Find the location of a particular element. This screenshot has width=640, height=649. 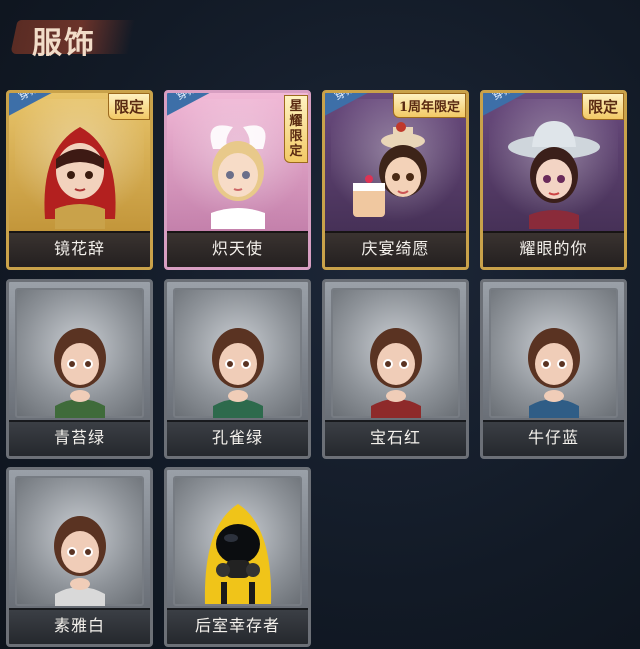

hazmat-portrait-icon is located at coordinates (237, 554).